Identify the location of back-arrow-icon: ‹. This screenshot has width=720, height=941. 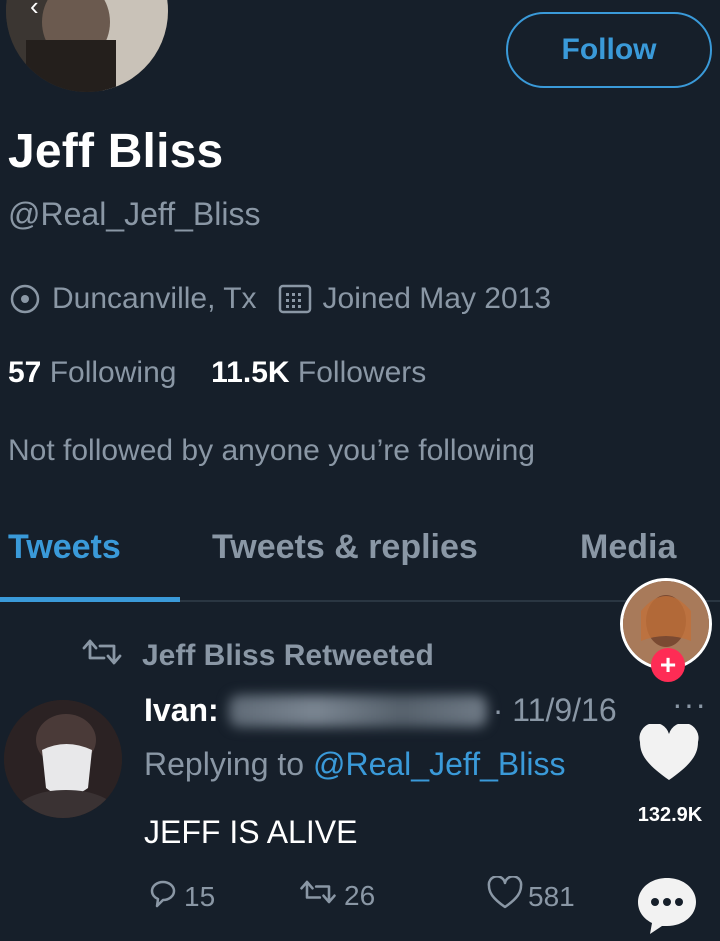
(42, 9).